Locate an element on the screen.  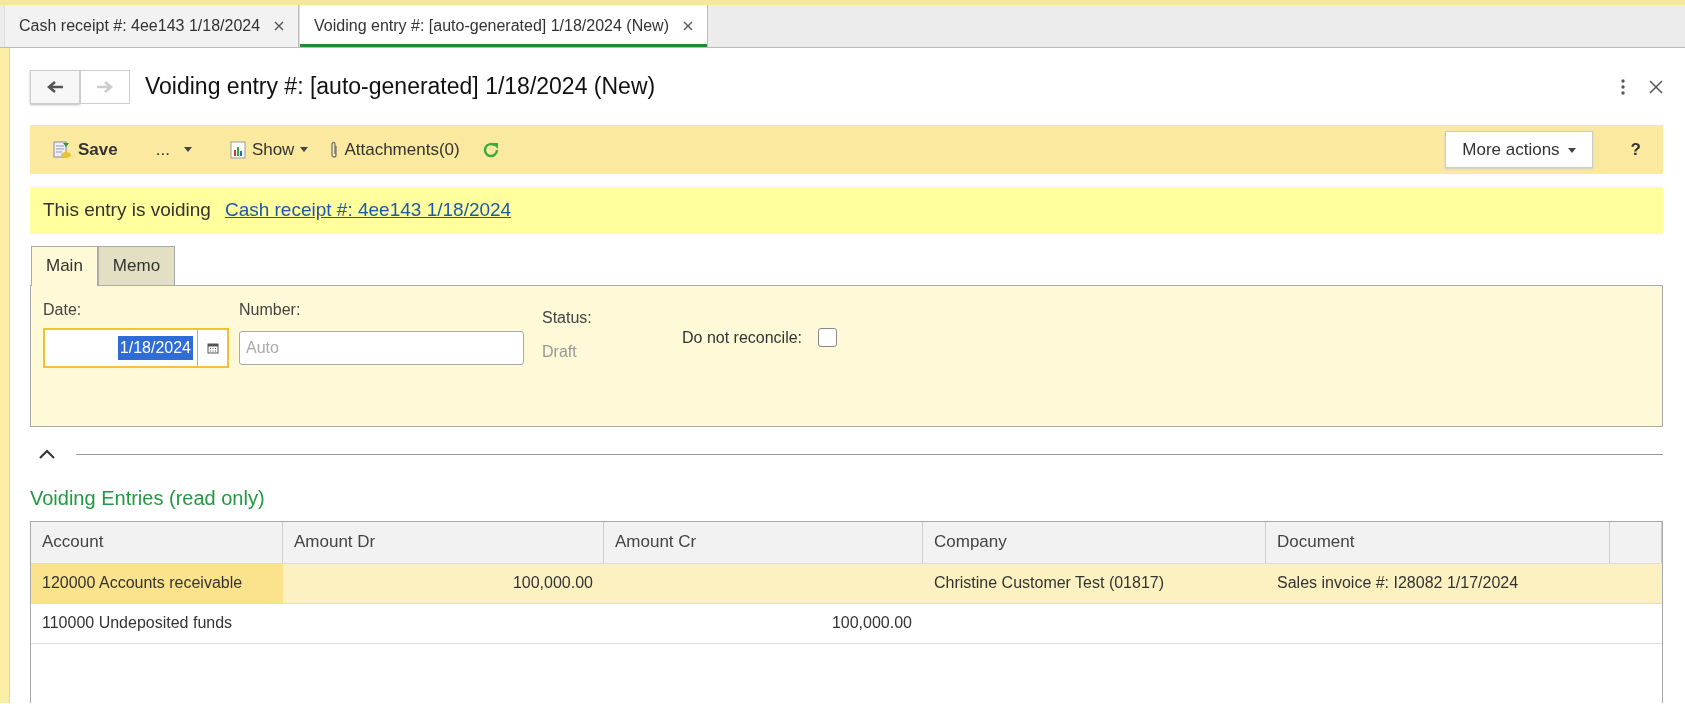
right-arrow-icon is located at coordinates (105, 86).